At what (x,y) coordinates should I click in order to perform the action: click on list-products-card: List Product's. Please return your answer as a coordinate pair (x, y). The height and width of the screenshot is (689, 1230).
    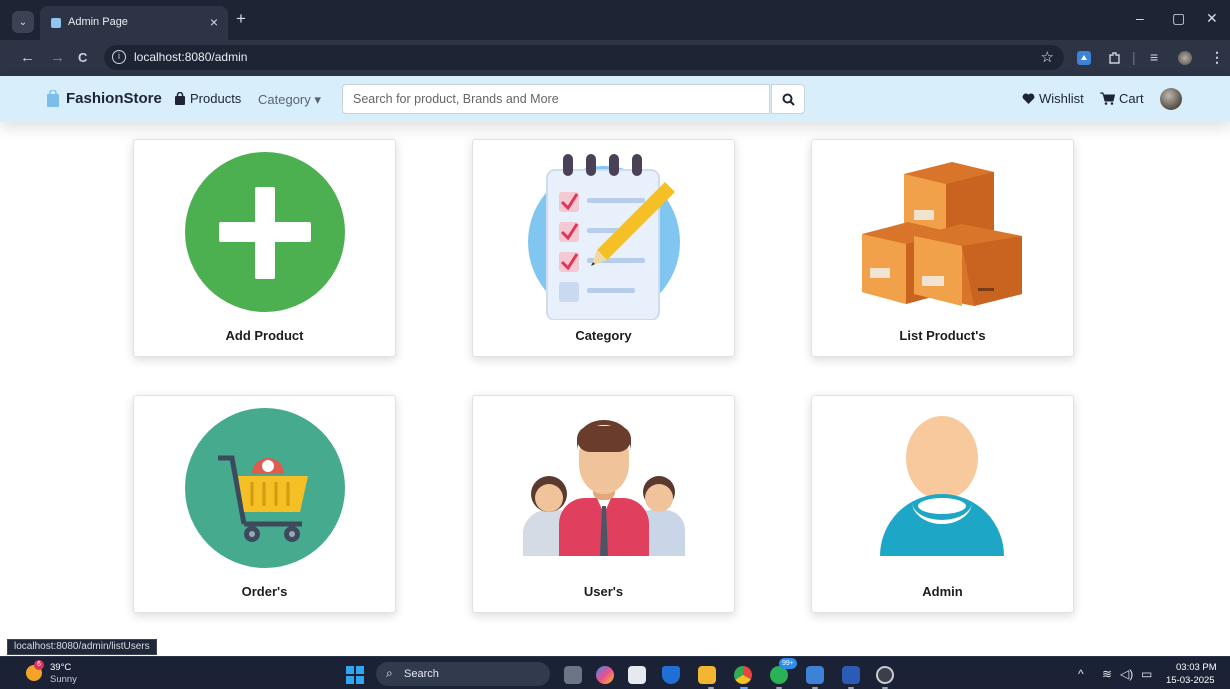
    Looking at the image, I should click on (942, 248).